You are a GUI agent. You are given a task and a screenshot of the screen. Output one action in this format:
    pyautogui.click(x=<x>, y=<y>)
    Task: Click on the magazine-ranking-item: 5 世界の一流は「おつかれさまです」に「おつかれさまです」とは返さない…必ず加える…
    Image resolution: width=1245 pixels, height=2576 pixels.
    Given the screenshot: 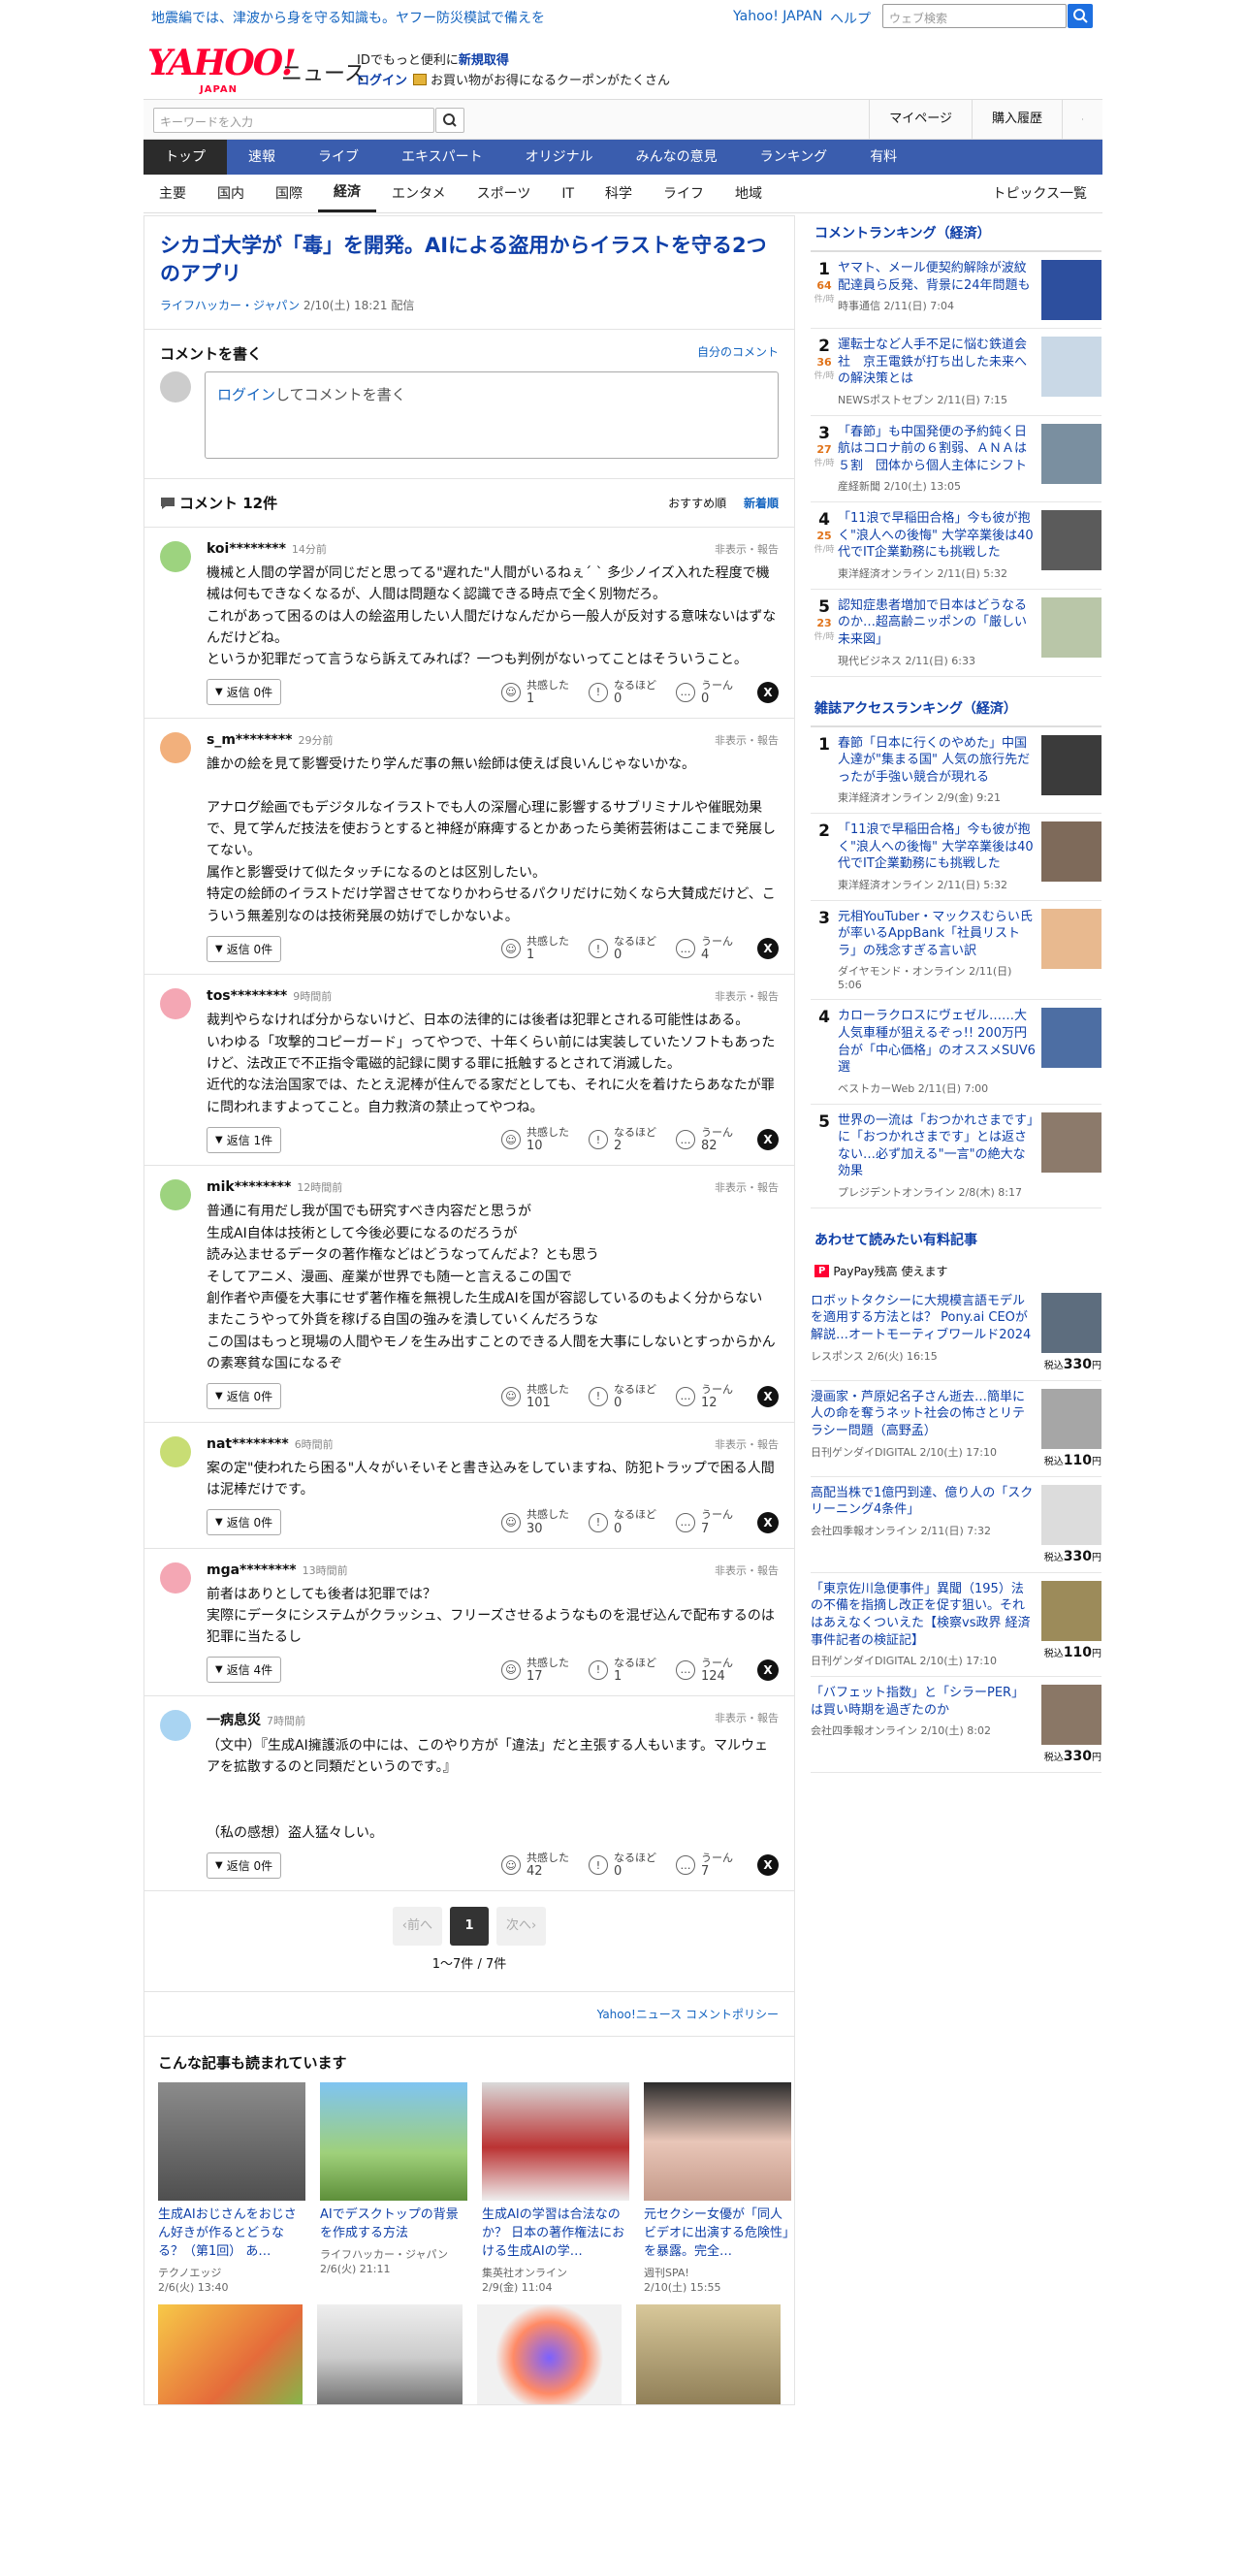 What is the action you would take?
    pyautogui.click(x=956, y=1156)
    